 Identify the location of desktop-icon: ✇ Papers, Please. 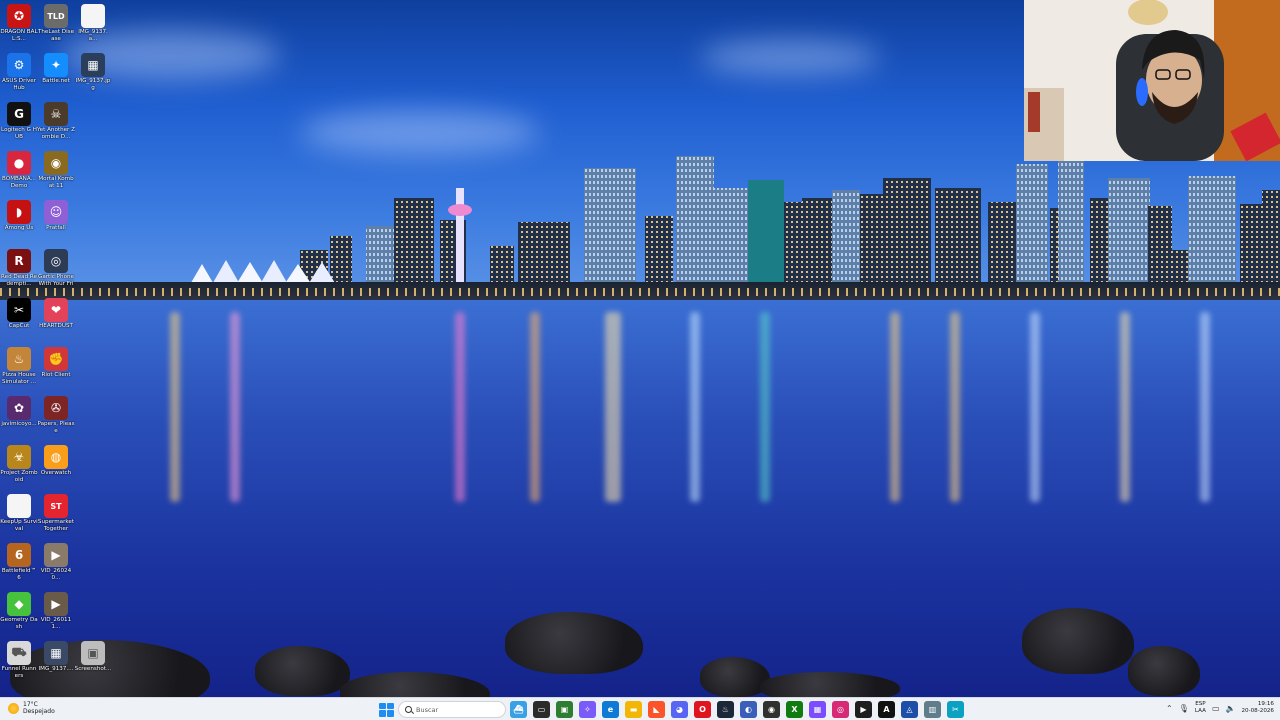
(56, 415).